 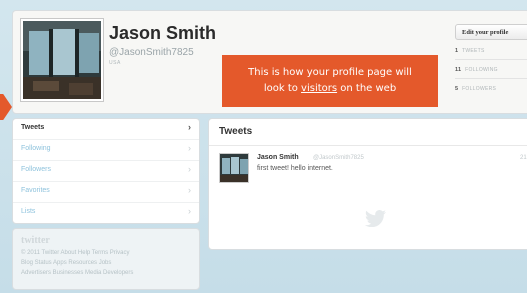 What do you see at coordinates (106, 129) in the screenshot?
I see `sidebar-item-tweets: Tweets ›` at bounding box center [106, 129].